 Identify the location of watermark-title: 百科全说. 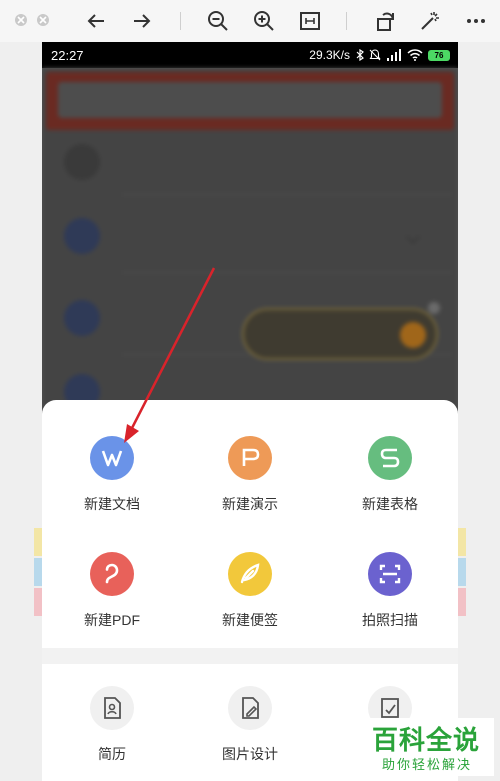
(426, 740).